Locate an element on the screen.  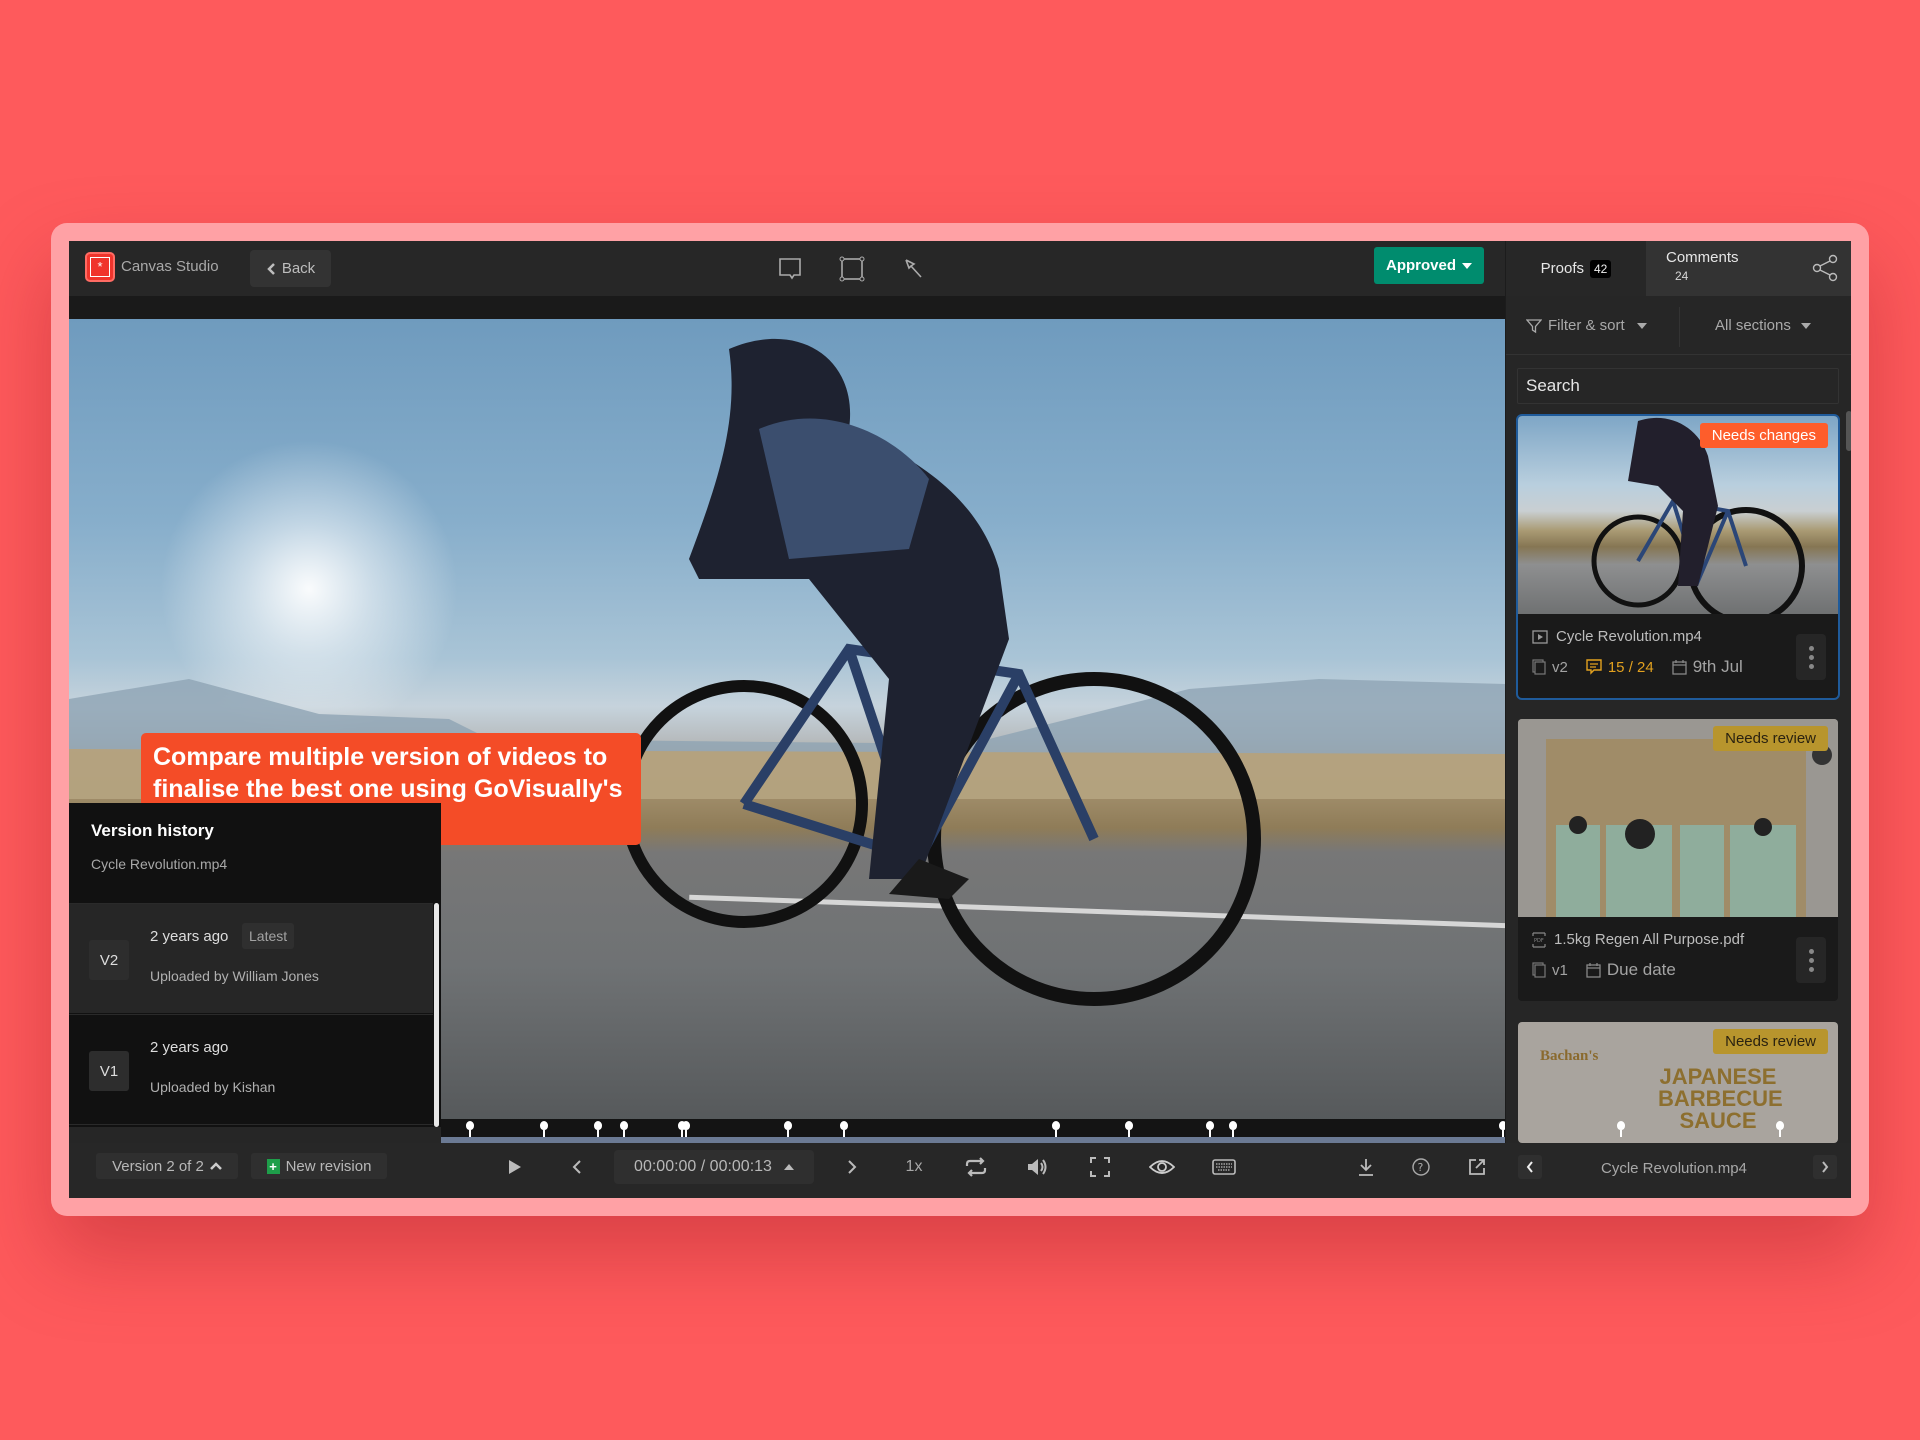
pointer-tool-button is located at coordinates (914, 269).